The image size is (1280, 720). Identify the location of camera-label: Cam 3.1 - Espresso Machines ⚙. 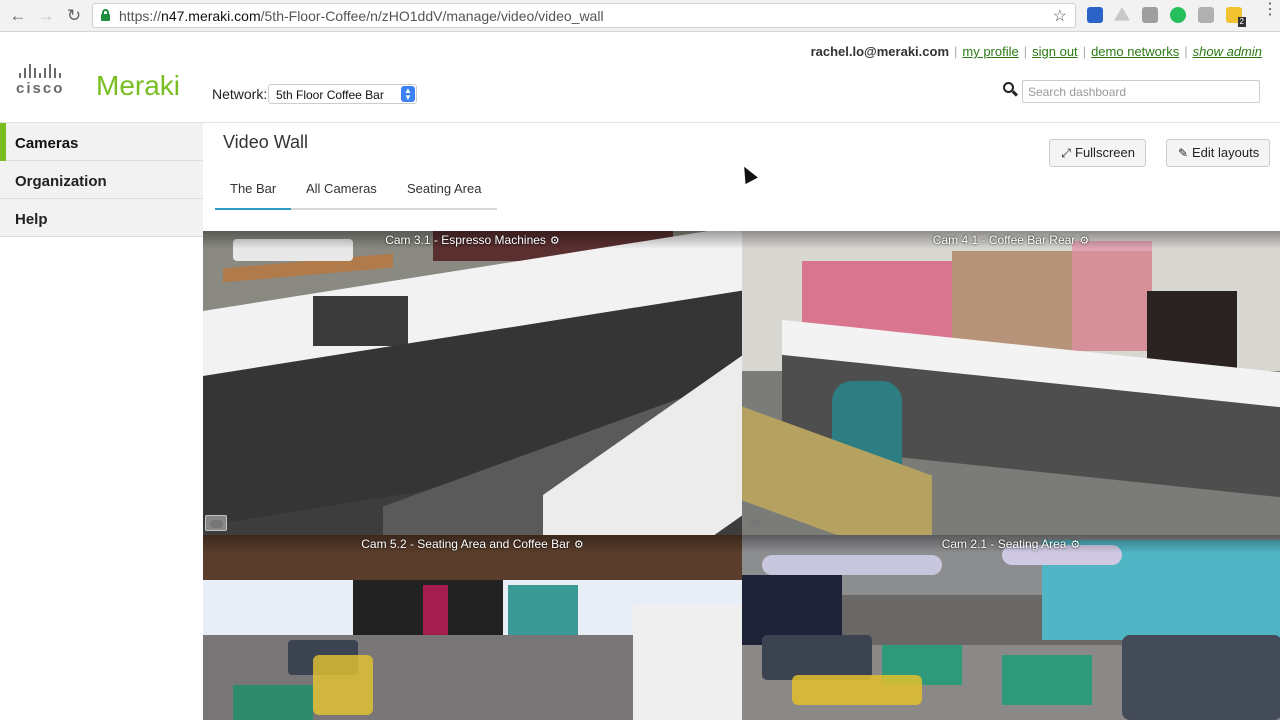
(472, 240).